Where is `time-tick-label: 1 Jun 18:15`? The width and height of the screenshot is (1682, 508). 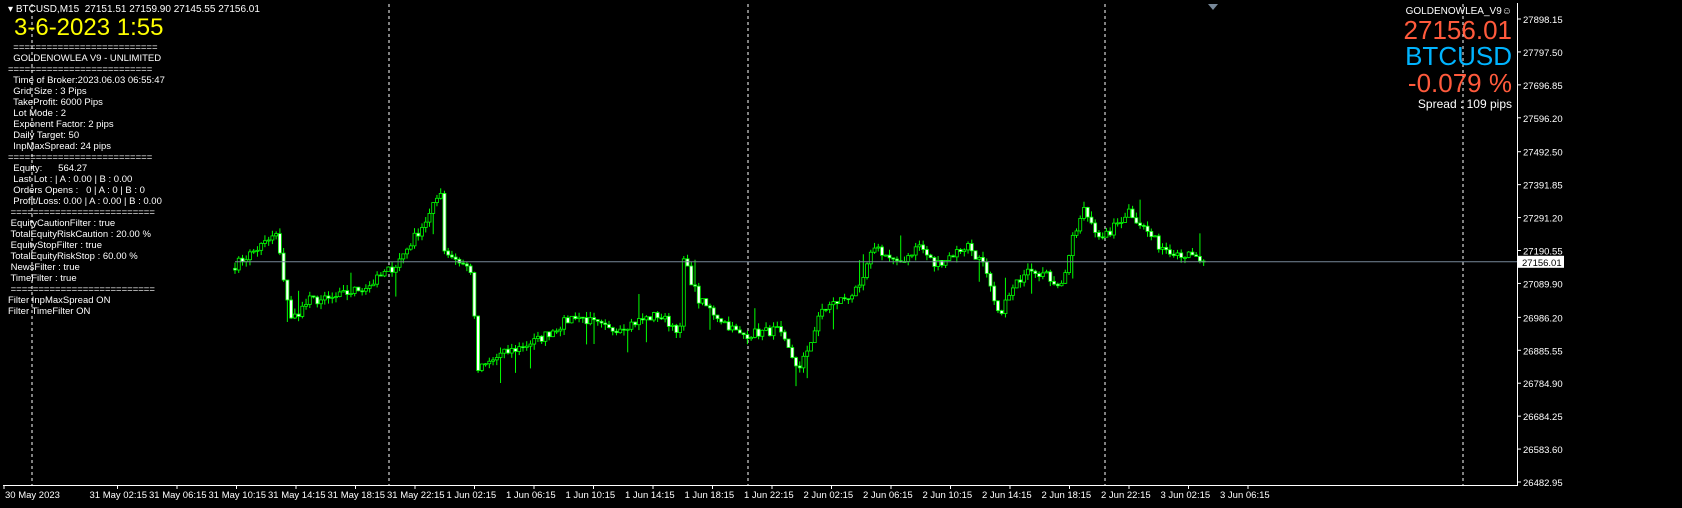 time-tick-label: 1 Jun 18:15 is located at coordinates (710, 495).